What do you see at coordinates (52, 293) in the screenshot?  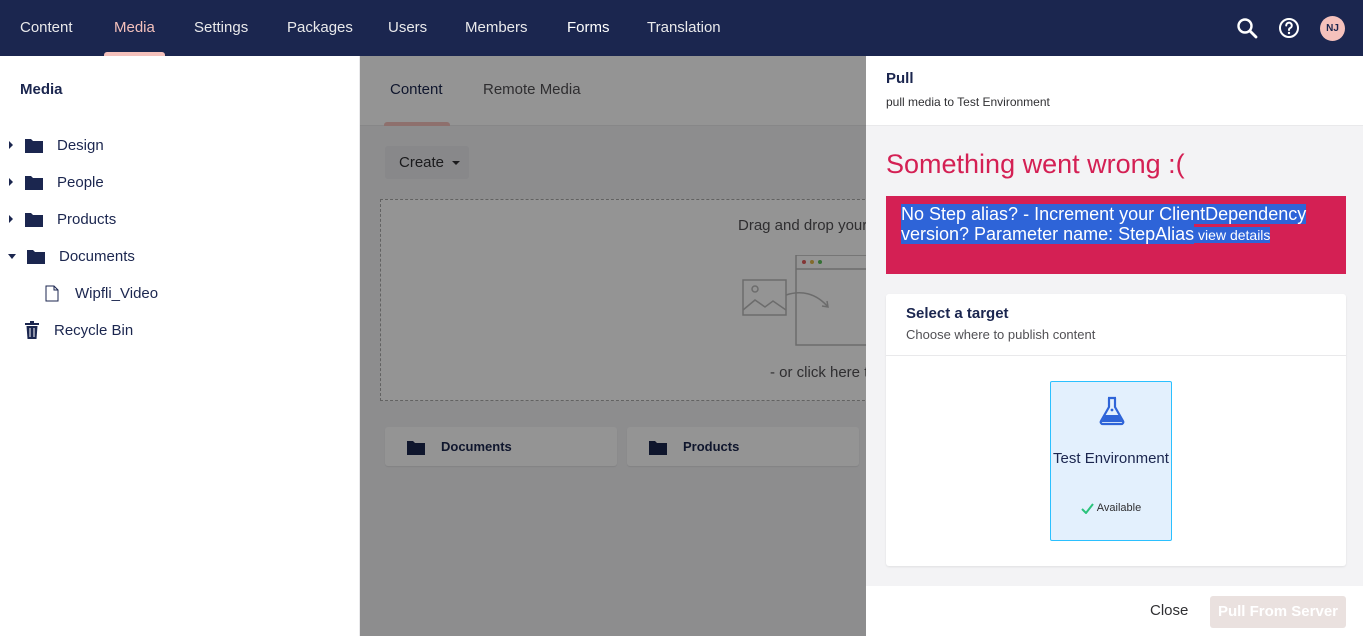 I see `document-icon` at bounding box center [52, 293].